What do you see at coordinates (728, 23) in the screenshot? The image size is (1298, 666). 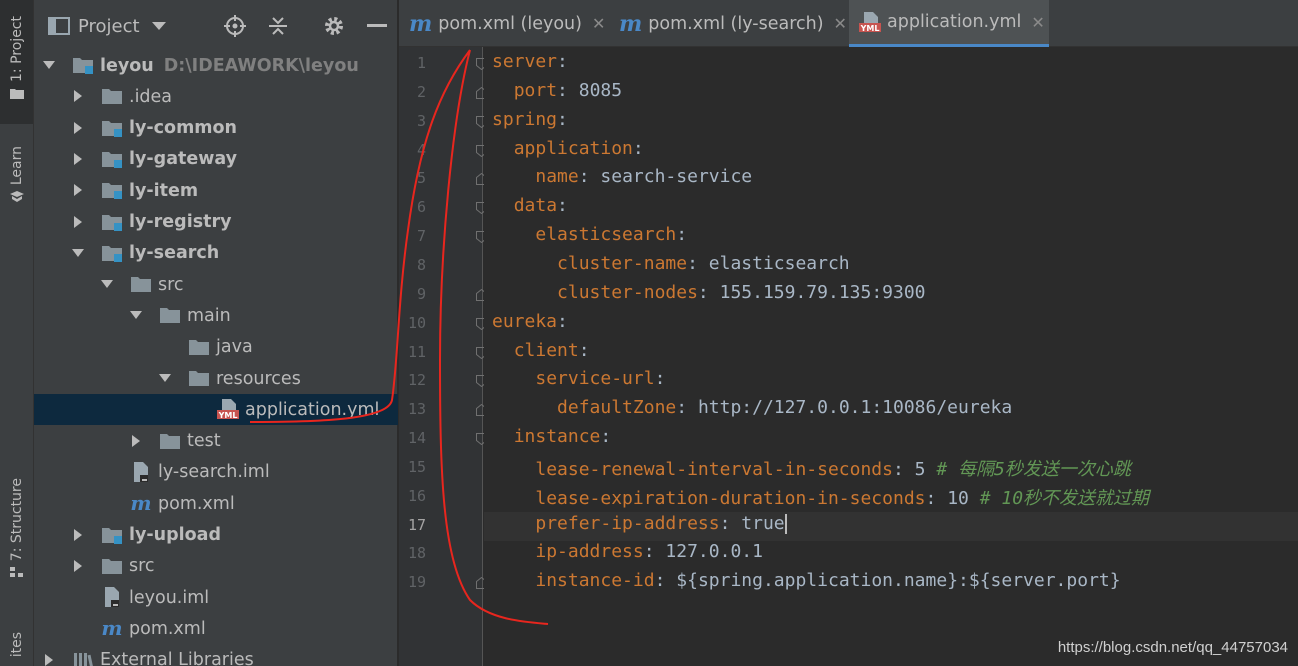 I see `editor-tab: m pom.xml (ly-search) ✕` at bounding box center [728, 23].